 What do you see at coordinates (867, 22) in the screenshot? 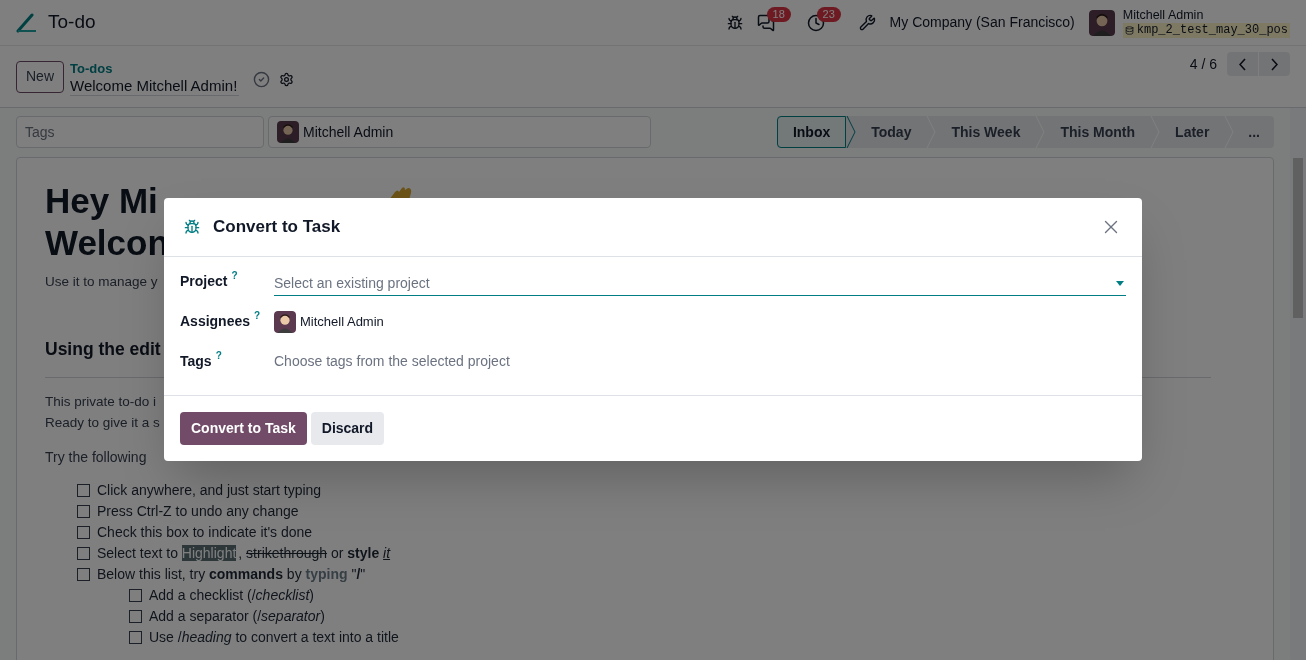
I see `tools-icon` at bounding box center [867, 22].